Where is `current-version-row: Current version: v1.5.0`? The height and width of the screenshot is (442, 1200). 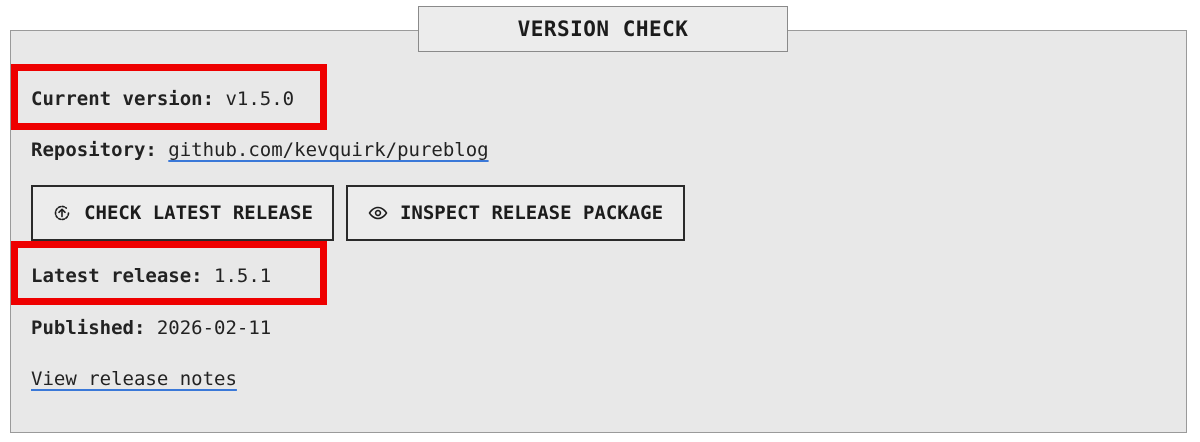 current-version-row: Current version: v1.5.0 is located at coordinates (162, 99).